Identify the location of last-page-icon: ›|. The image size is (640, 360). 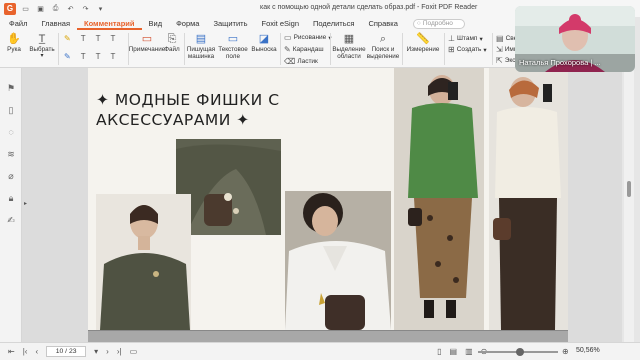
(119, 351).